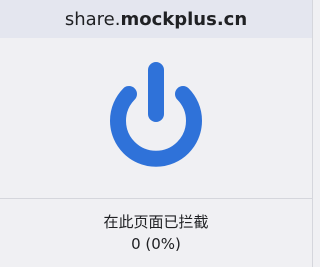  What do you see at coordinates (156, 222) in the screenshot?
I see `blocked-label: 在此页面已拦截` at bounding box center [156, 222].